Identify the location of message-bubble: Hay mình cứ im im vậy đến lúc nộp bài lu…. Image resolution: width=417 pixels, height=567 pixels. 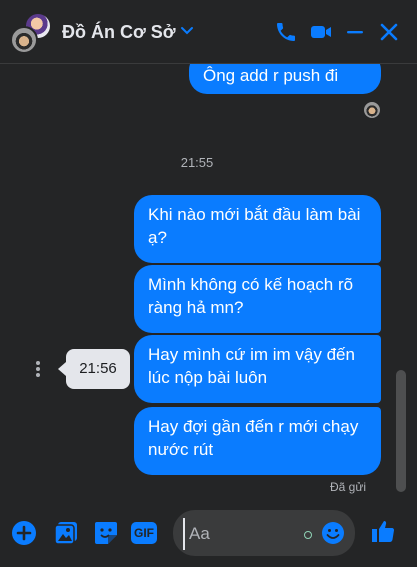
(257, 369).